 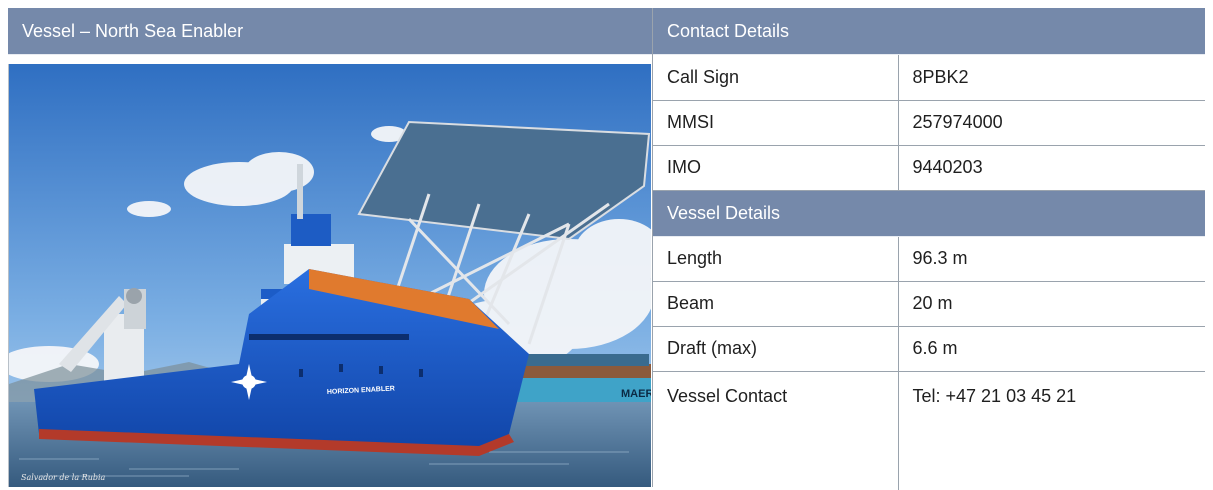 I want to click on imo-value: 9440203, so click(x=1051, y=168).